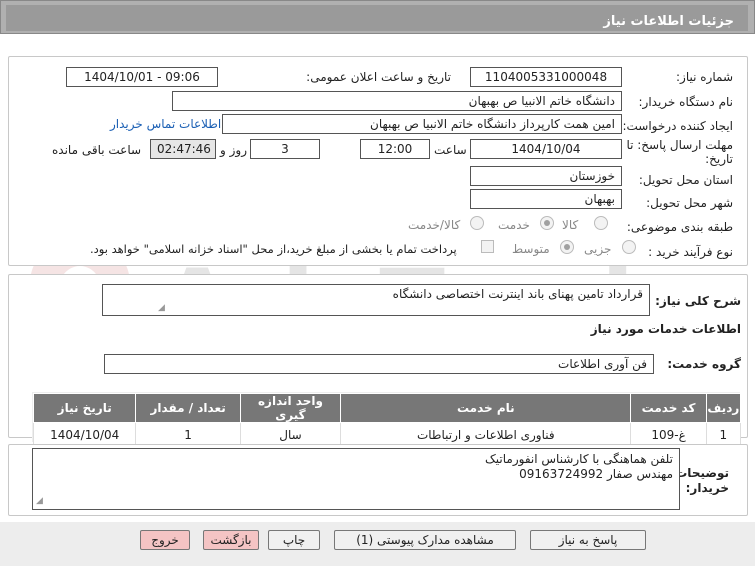 The height and width of the screenshot is (566, 755). What do you see at coordinates (97, 150) in the screenshot?
I see `remaining-time-label: ساعت باقی مانده` at bounding box center [97, 150].